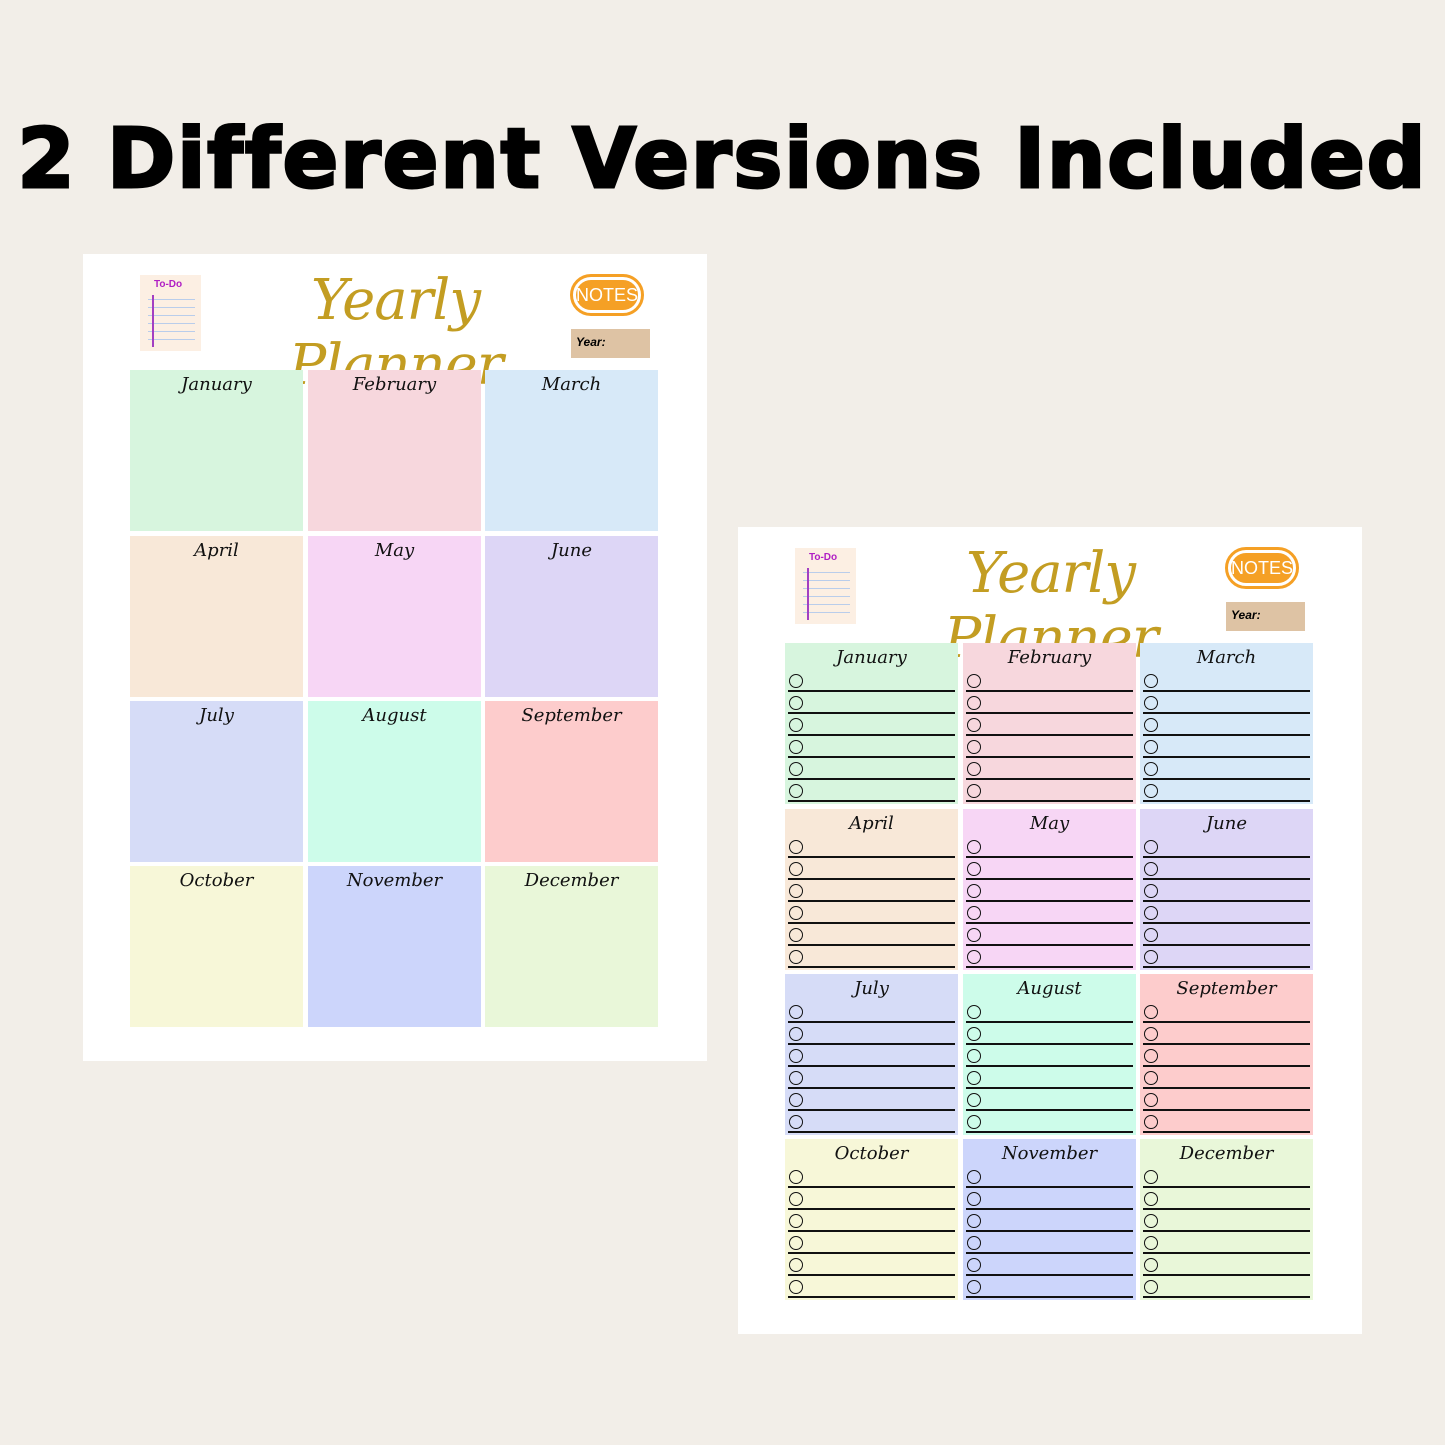 The image size is (1445, 1445). I want to click on notes-badge: NOTES, so click(607, 295).